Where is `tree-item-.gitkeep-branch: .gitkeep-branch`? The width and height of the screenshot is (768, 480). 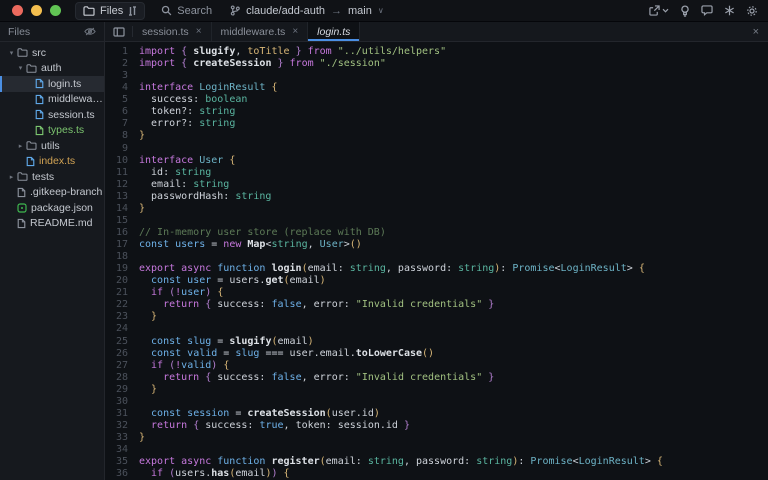 tree-item-.gitkeep-branch: .gitkeep-branch is located at coordinates (52, 193).